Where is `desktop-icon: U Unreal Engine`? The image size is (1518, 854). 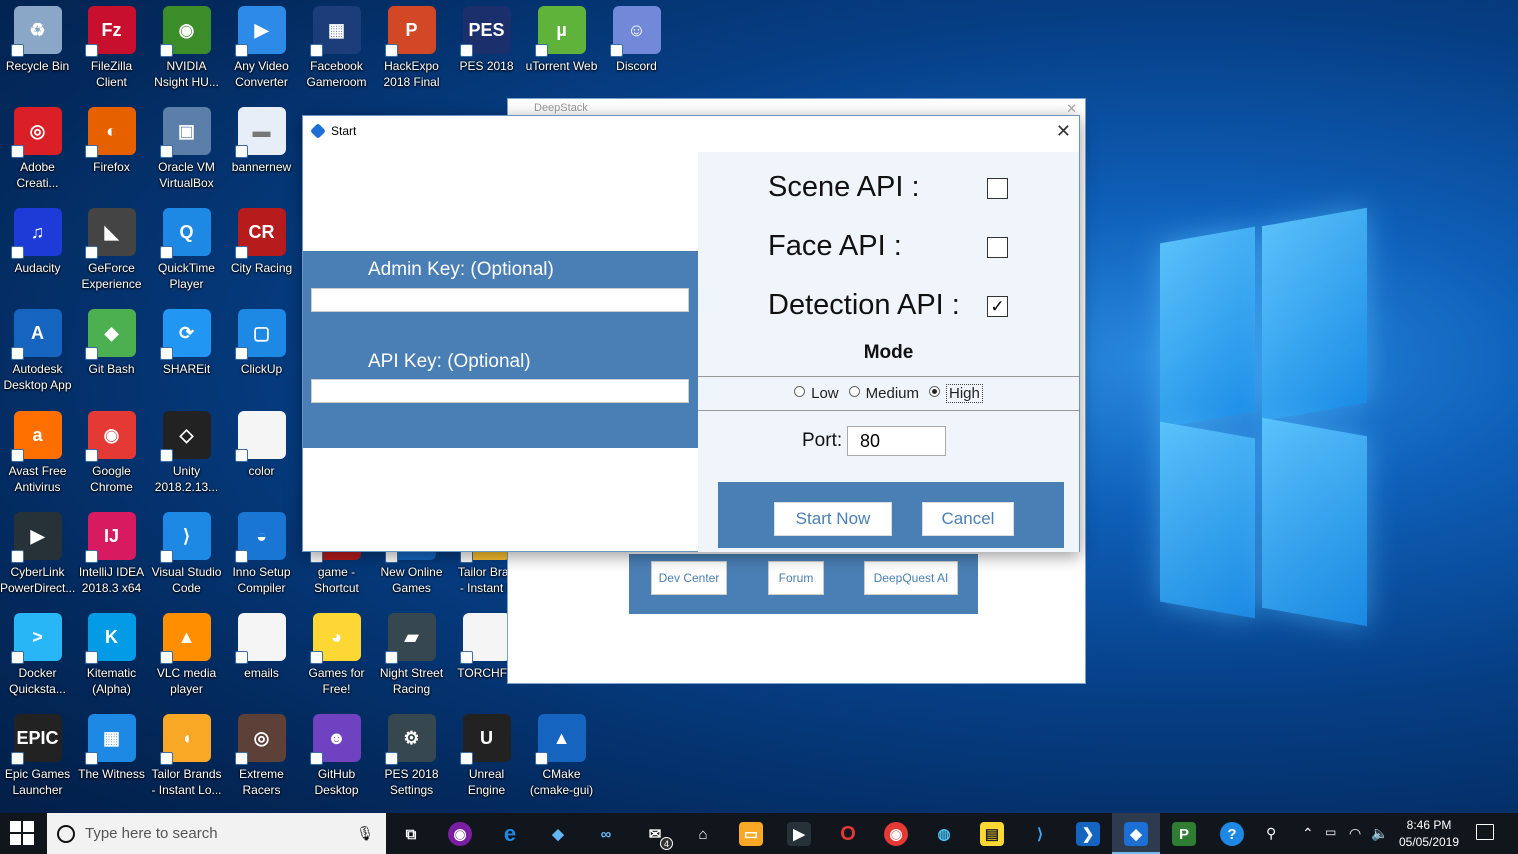
desktop-icon: U Unreal Engine is located at coordinates (486, 758).